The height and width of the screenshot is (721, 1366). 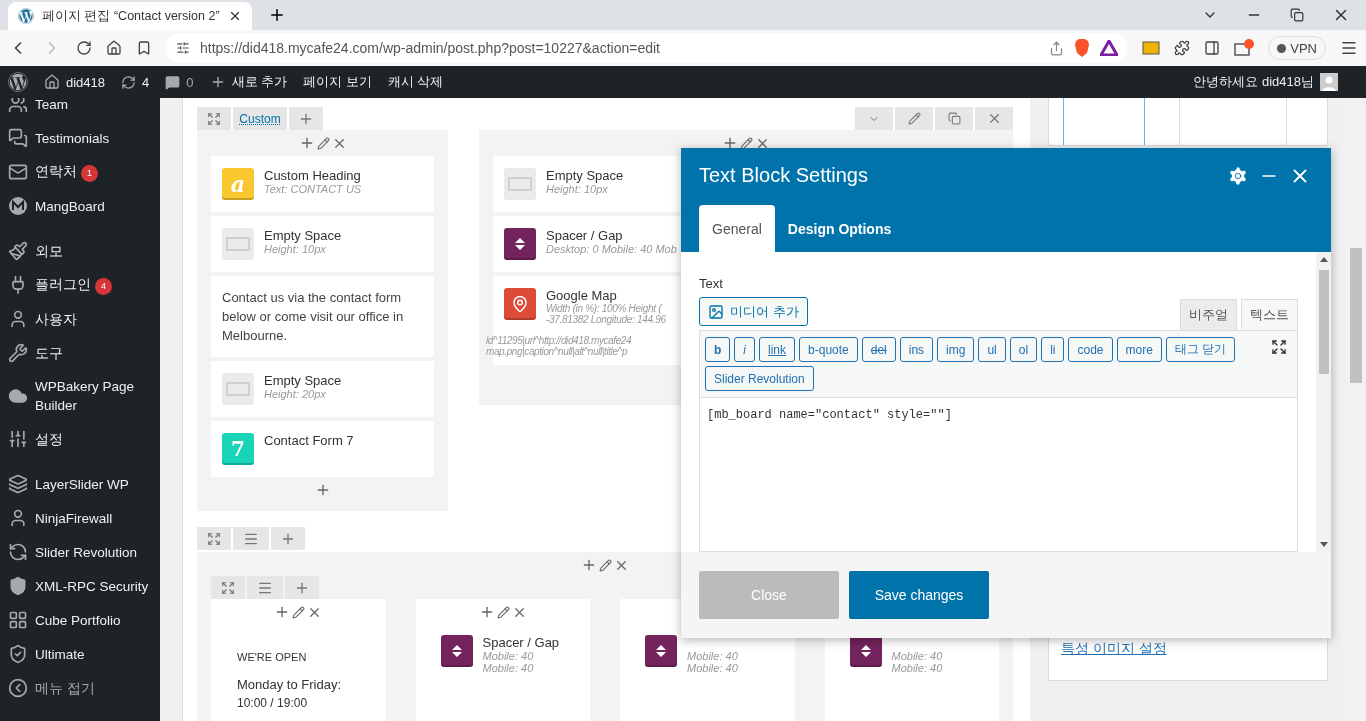 What do you see at coordinates (582, 295) in the screenshot?
I see `element-title: Google Map` at bounding box center [582, 295].